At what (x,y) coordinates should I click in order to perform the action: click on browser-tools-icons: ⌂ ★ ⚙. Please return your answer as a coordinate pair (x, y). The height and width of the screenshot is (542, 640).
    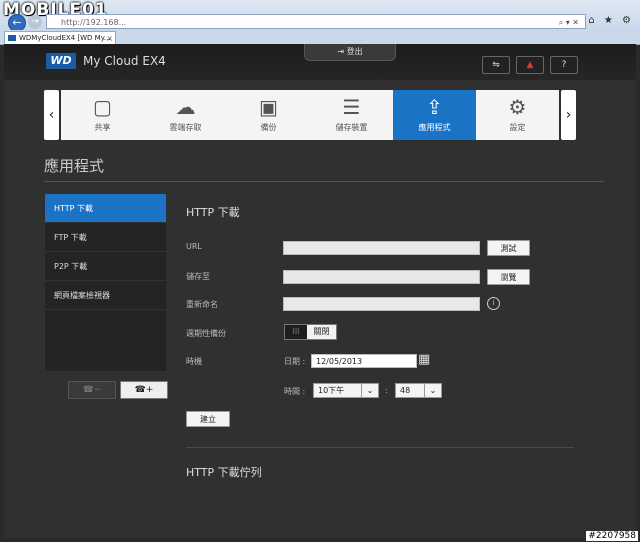
    Looking at the image, I should click on (611, 20).